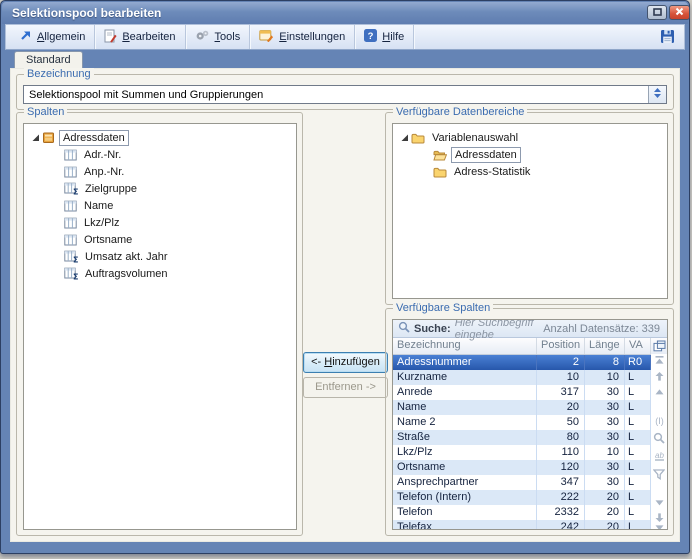  I want to click on table-row: Telefax 242 20 L, so click(530, 524).